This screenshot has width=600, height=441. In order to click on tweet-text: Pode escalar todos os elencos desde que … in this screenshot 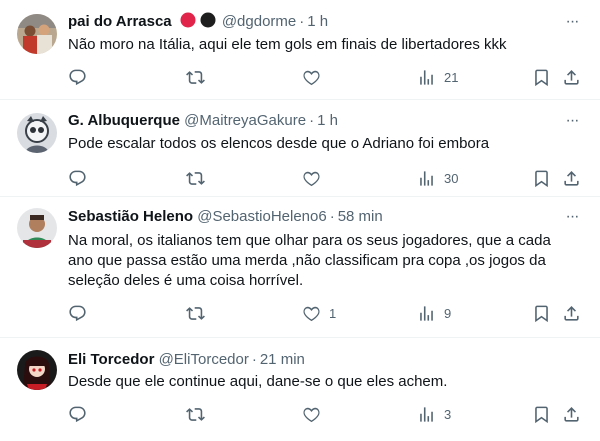, I will do `click(279, 143)`.